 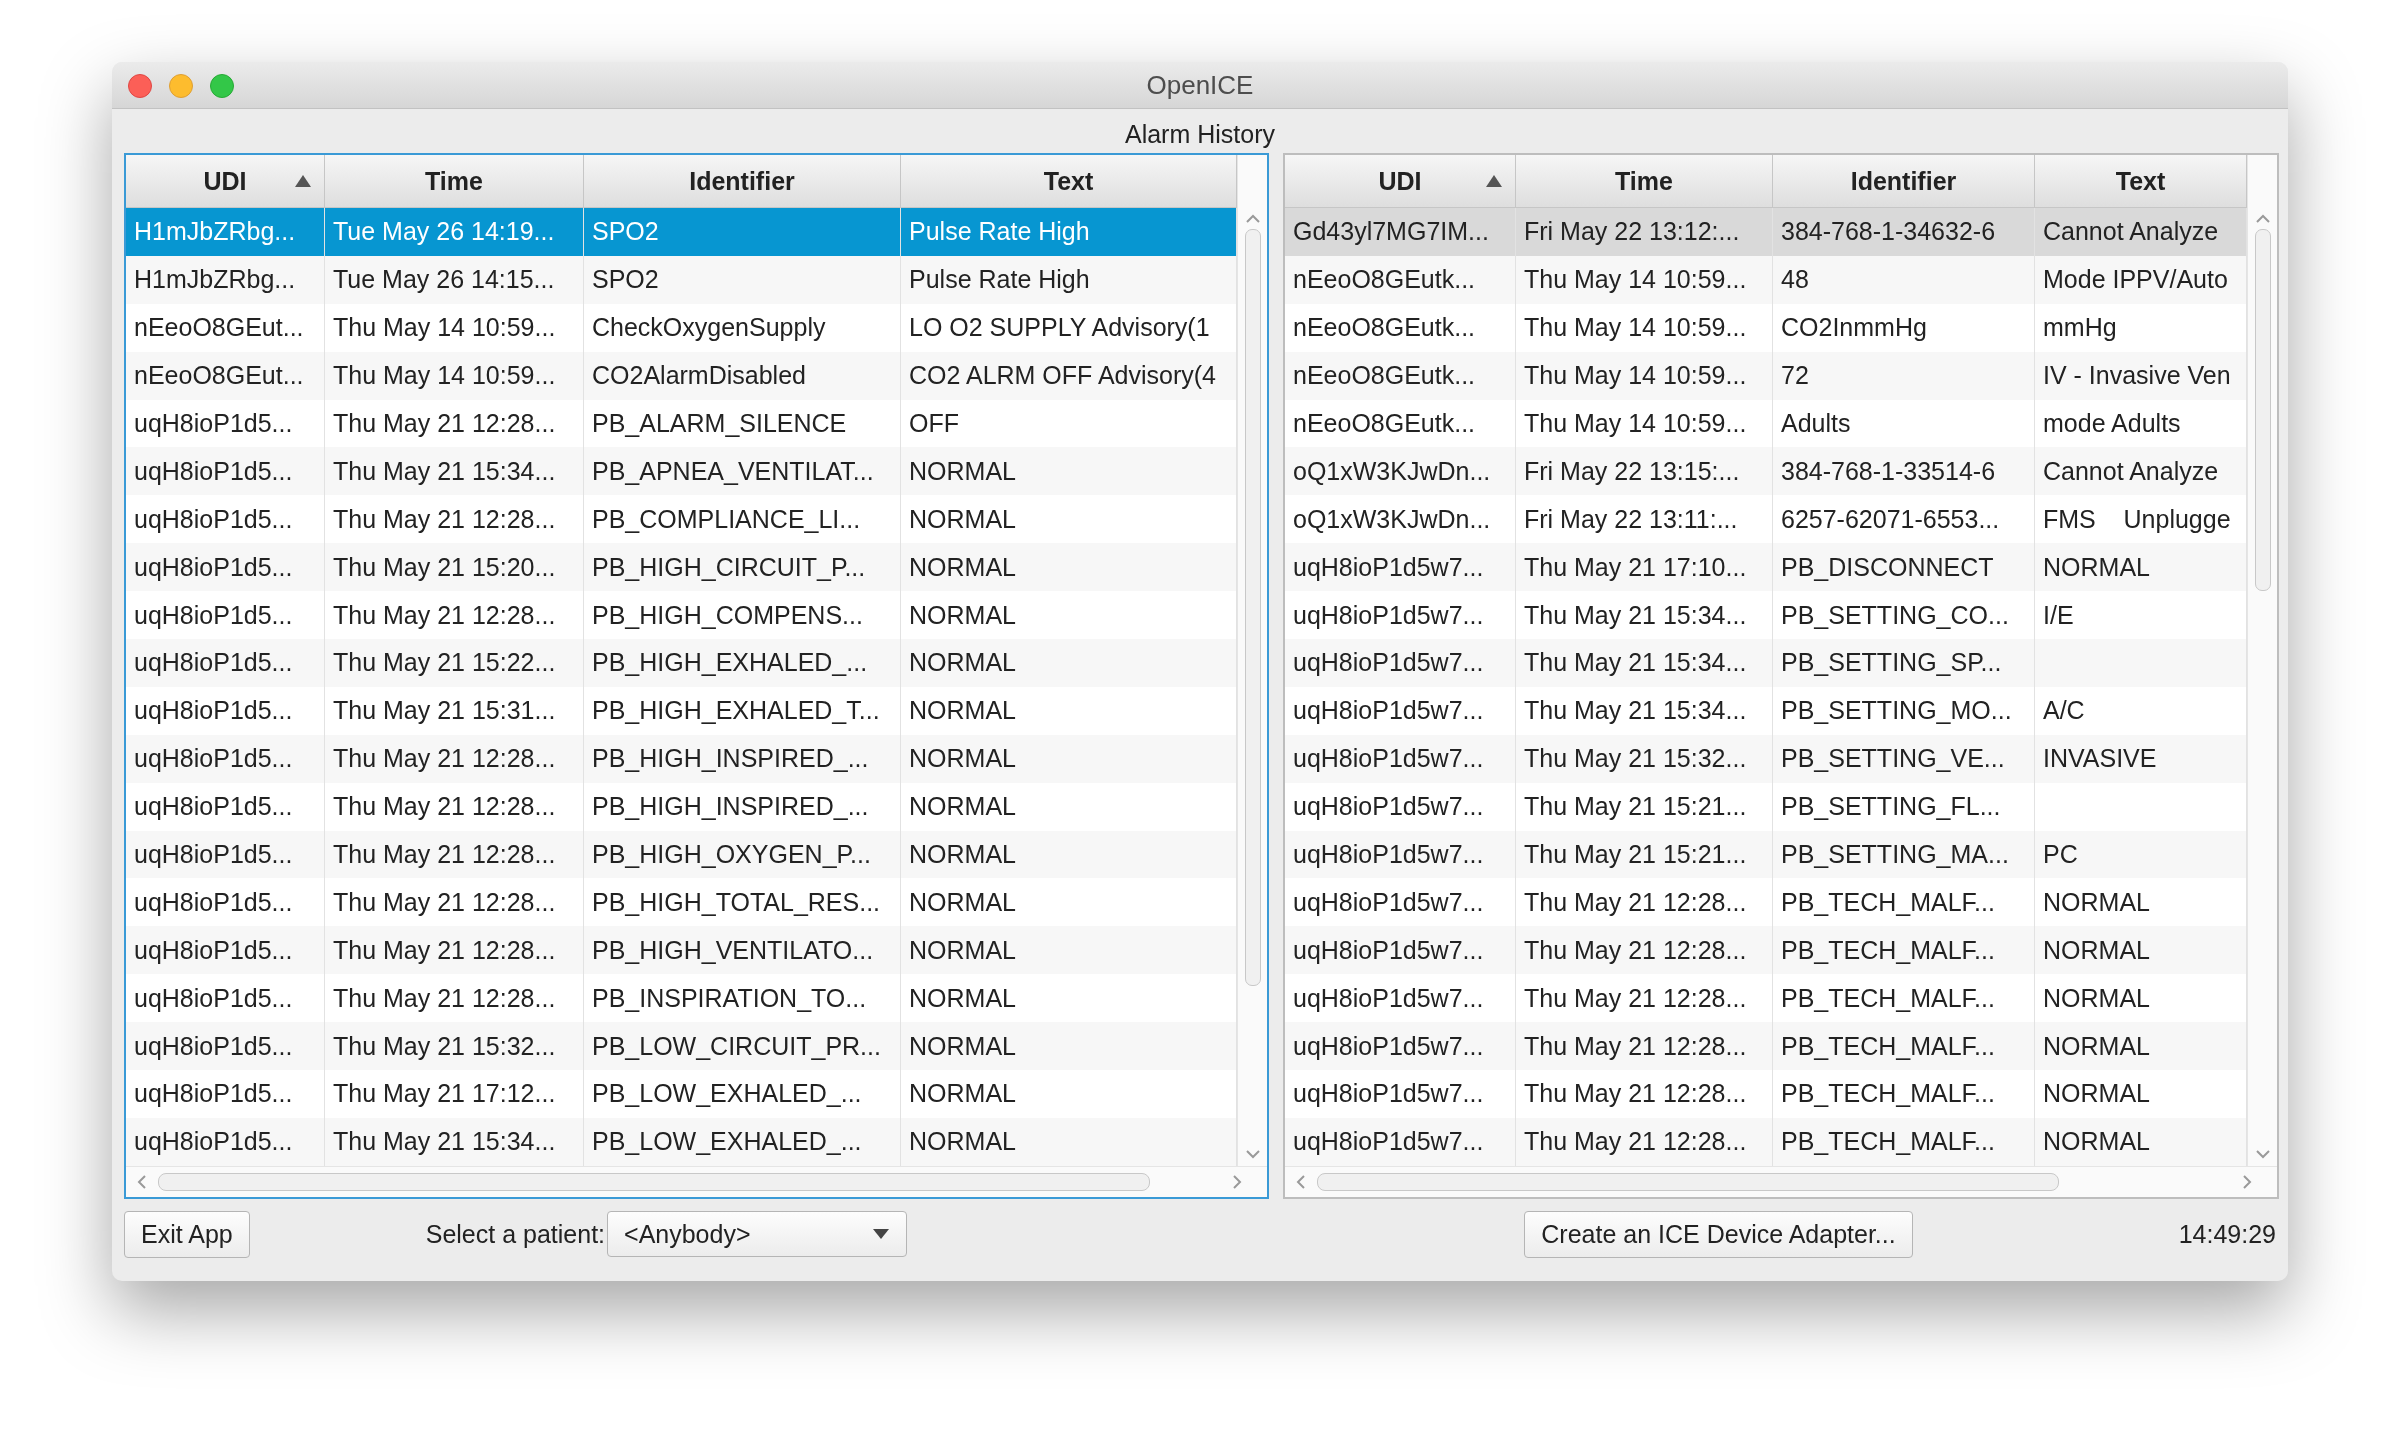 I want to click on table-row: uqH8ioP1d5... Thu May 21 12:28... PB_HIGH_VENTILATO... NORMAL, so click(x=681, y=950).